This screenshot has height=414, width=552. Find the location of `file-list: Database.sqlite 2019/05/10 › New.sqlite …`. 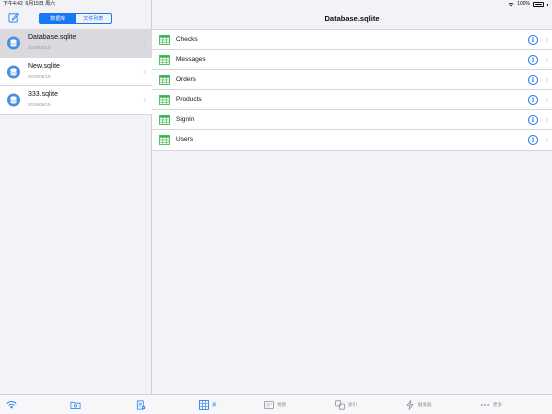

file-list: Database.sqlite 2019/05/10 › New.sqlite … is located at coordinates (76, 72).